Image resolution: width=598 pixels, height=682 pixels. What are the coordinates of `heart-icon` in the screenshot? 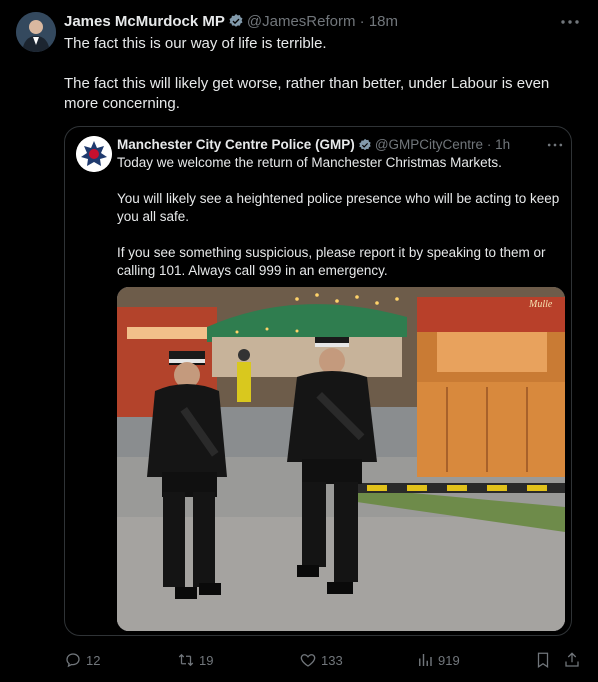 It's located at (308, 660).